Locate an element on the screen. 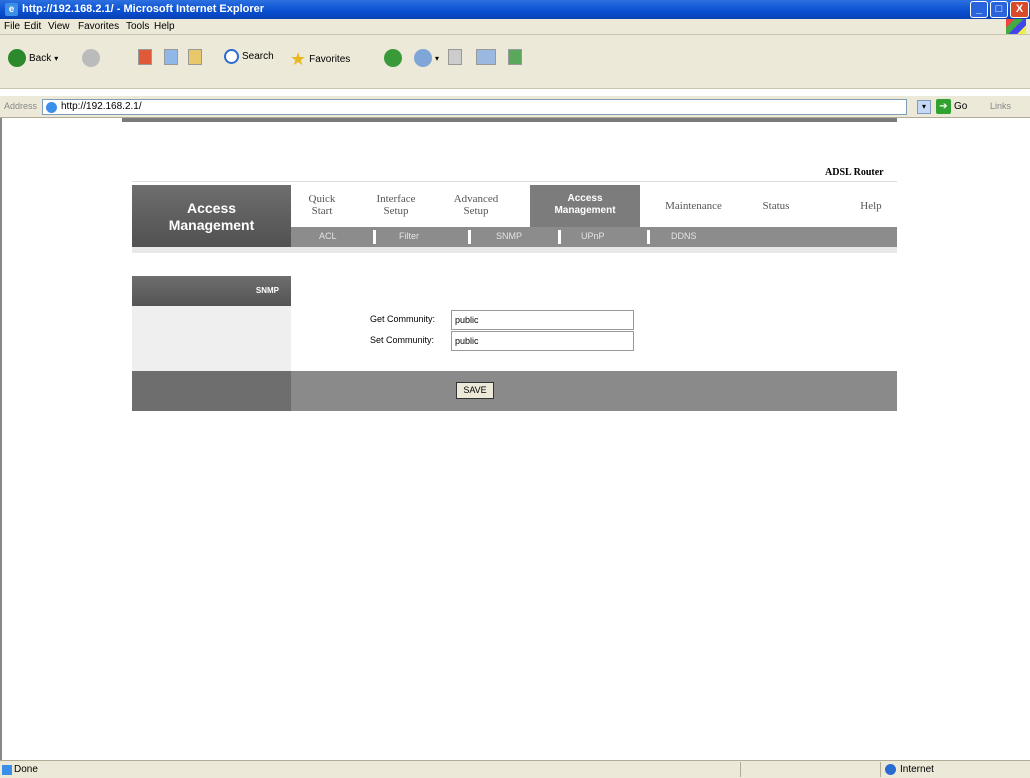  favorites-label: Favorites is located at coordinates (330, 59).